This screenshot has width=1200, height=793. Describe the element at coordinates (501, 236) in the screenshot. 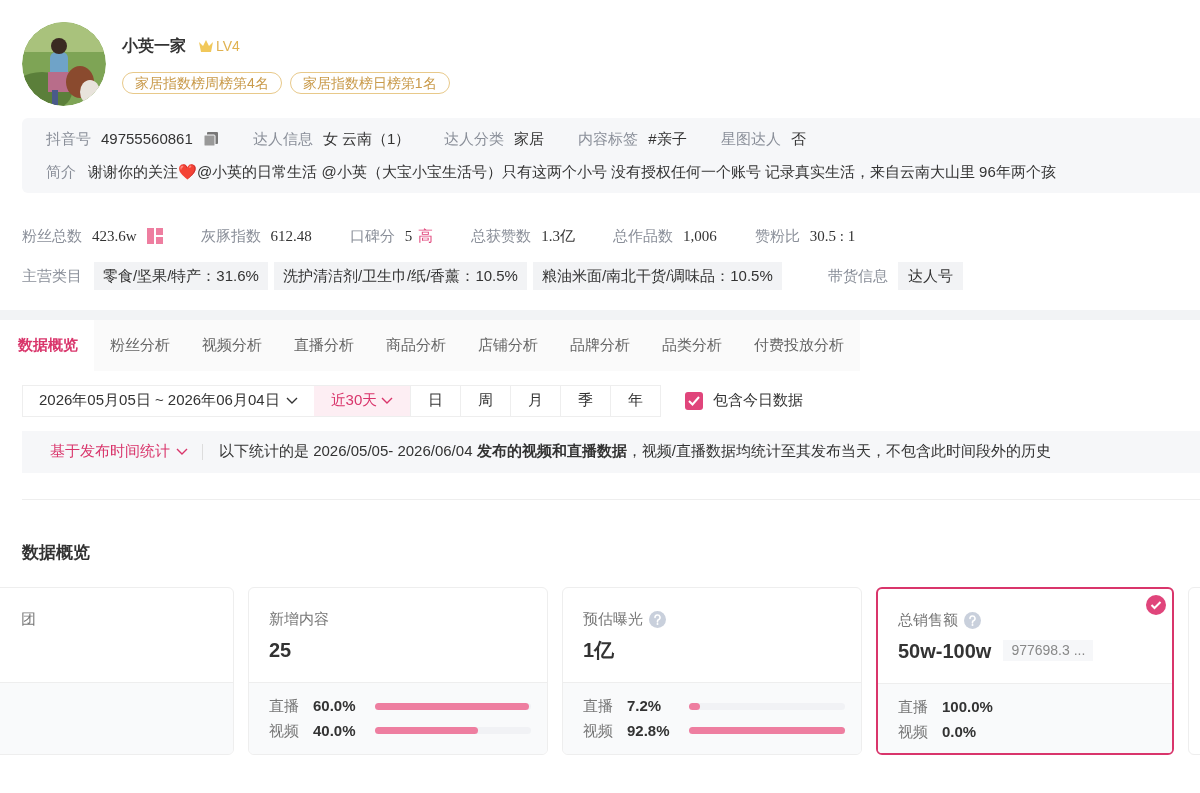

I see `stat-label: 总获赞数` at that location.